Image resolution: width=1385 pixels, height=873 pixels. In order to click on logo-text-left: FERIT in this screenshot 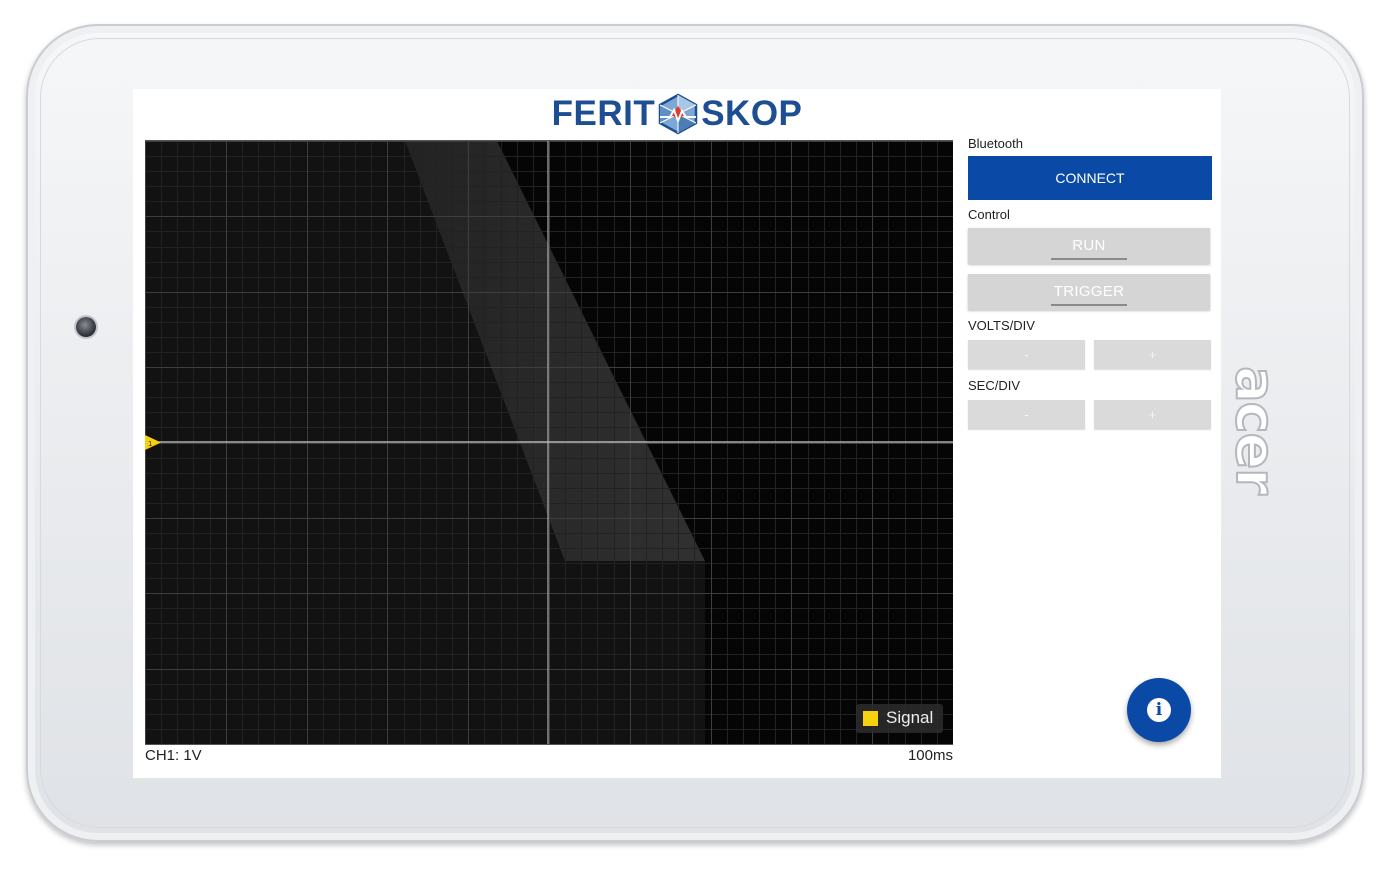, I will do `click(603, 113)`.